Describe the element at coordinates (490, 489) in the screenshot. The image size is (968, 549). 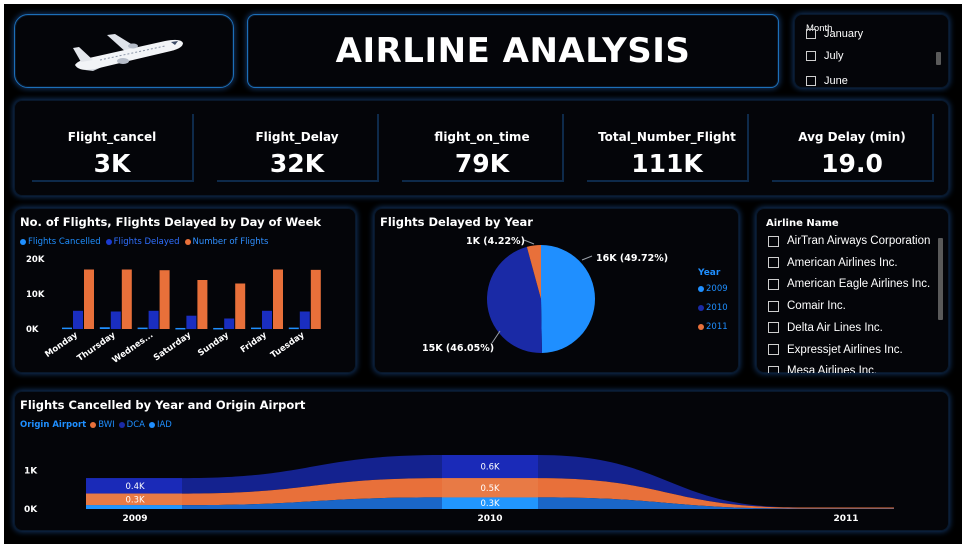
I see `data-label: 0.5K` at that location.